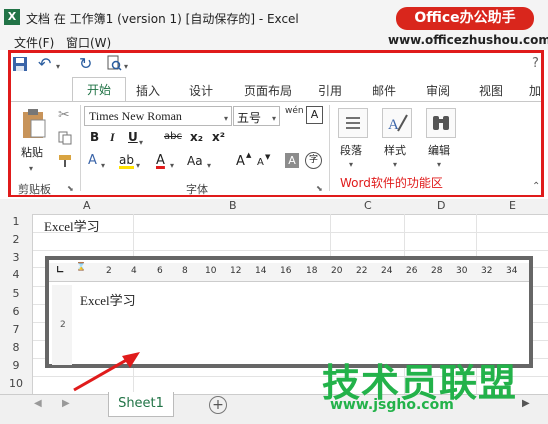  Describe the element at coordinates (351, 163) in the screenshot. I see `paragraph-dropdown-icon: ▾` at that location.